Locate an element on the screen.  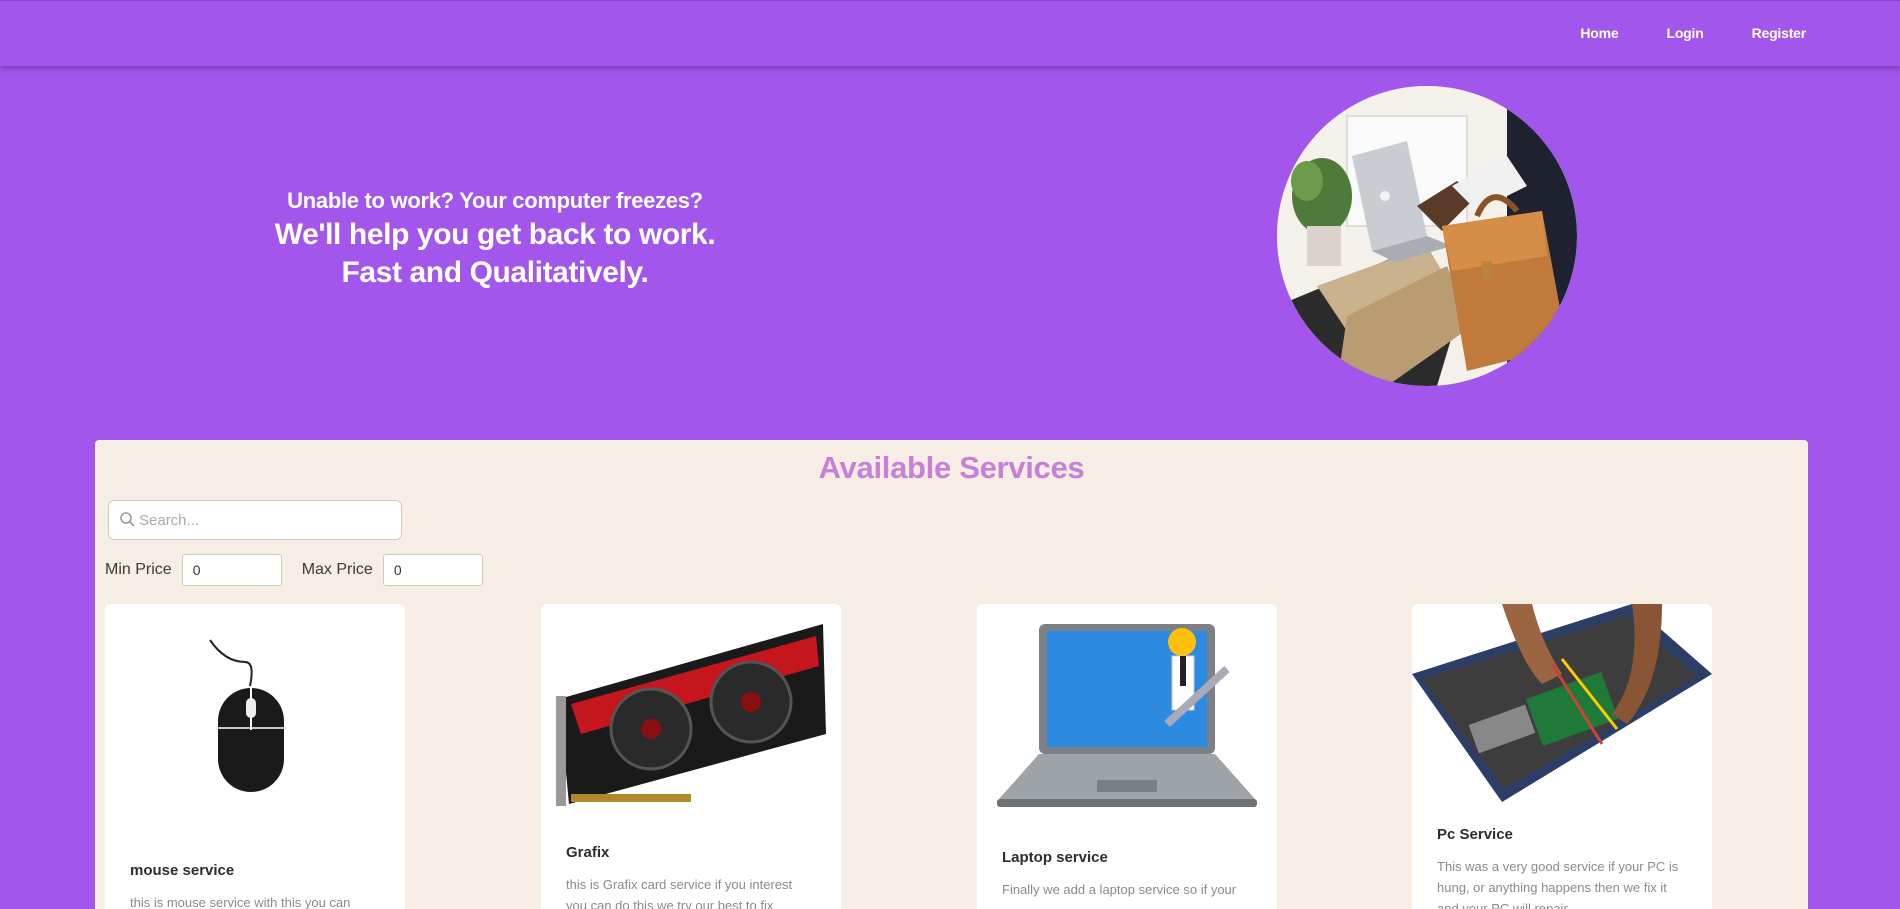
graphics-card-image is located at coordinates (691, 711).